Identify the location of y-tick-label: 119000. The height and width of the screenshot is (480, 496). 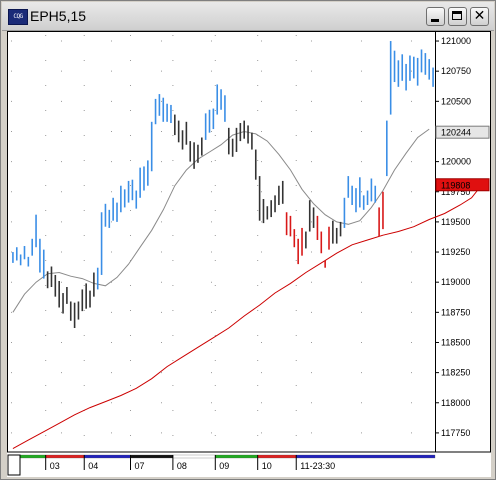
(455, 282).